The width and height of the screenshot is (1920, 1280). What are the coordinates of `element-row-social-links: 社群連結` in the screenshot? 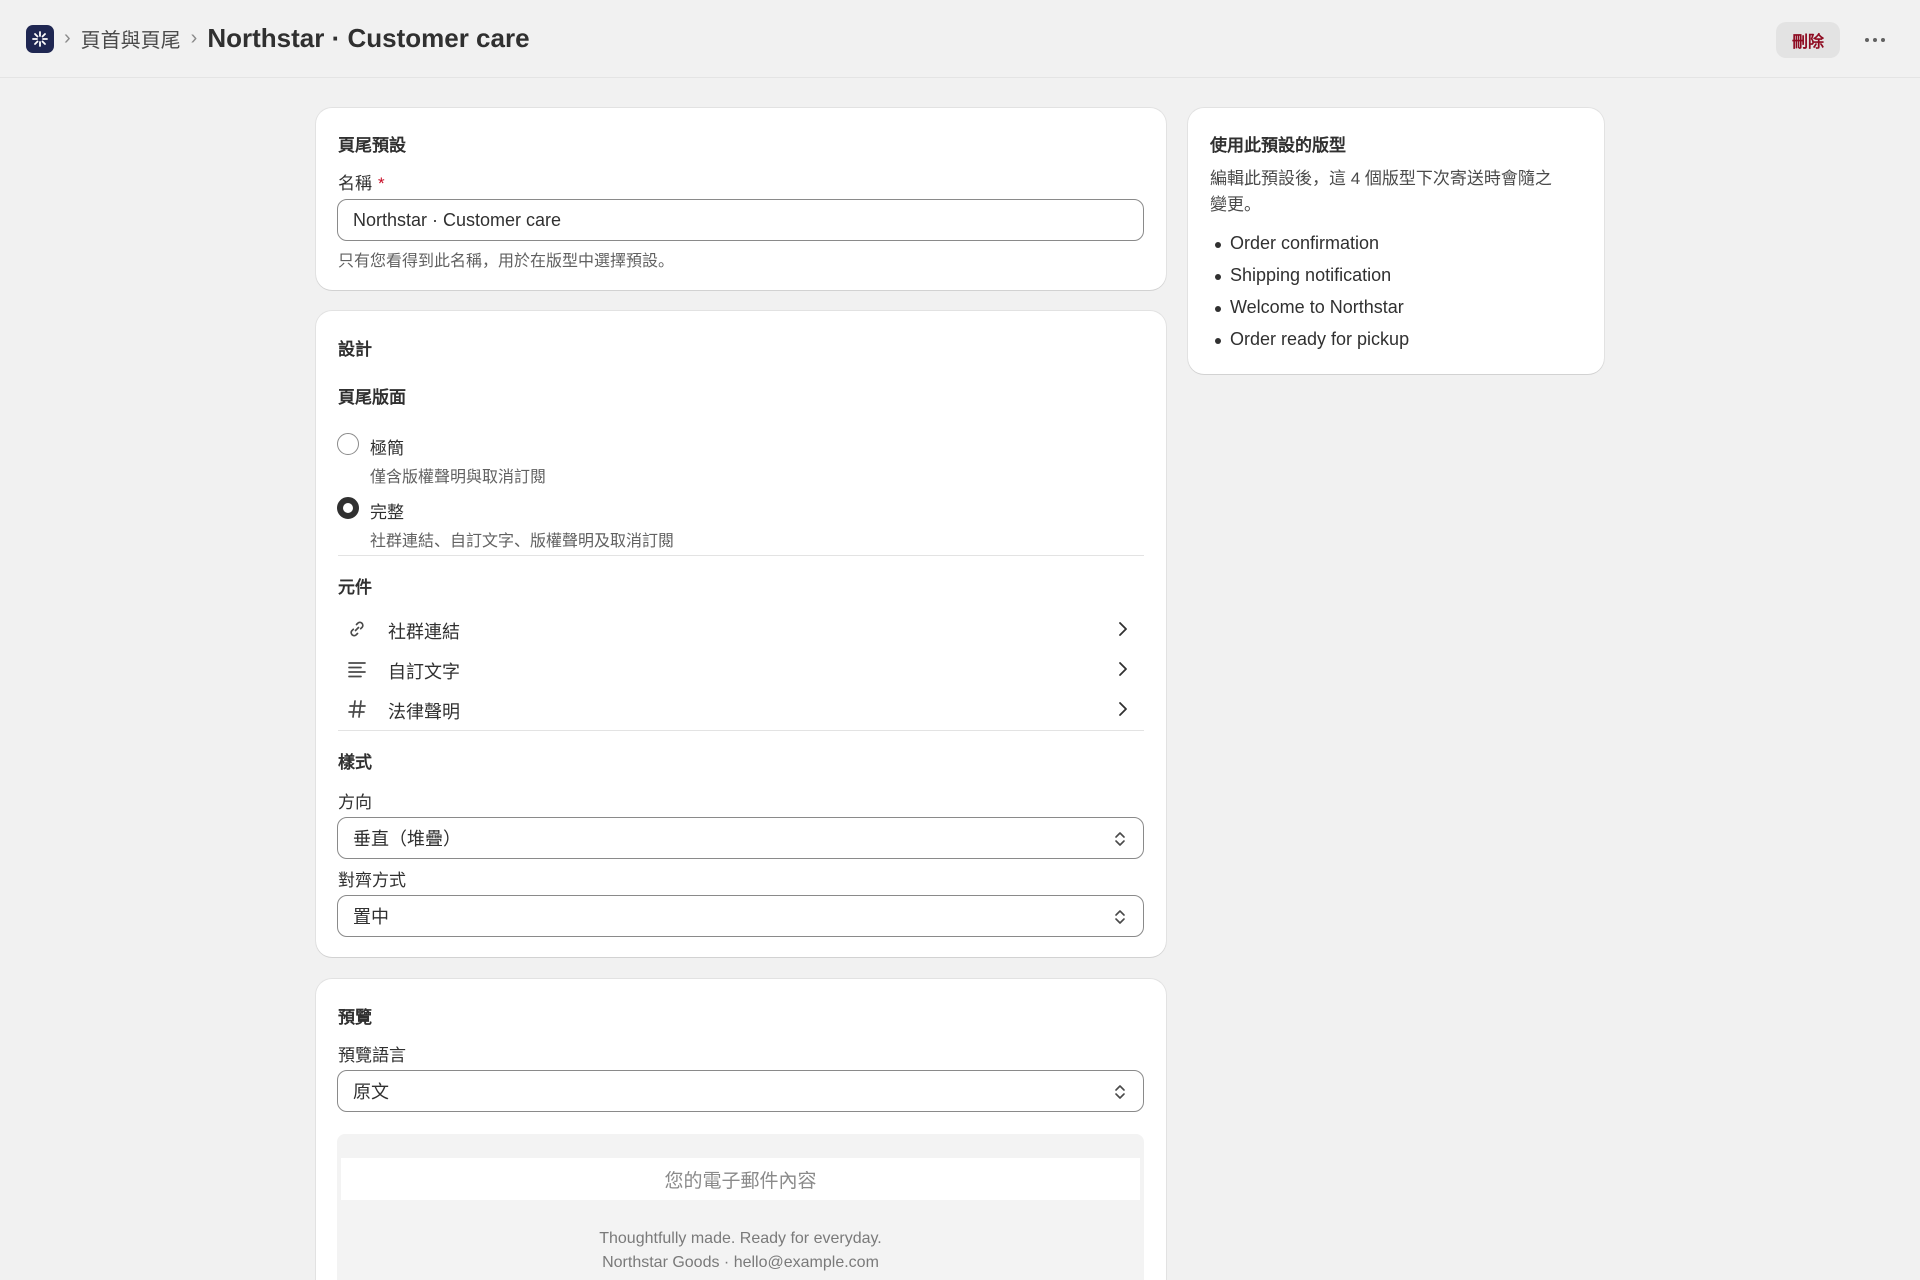 It's located at (741, 629).